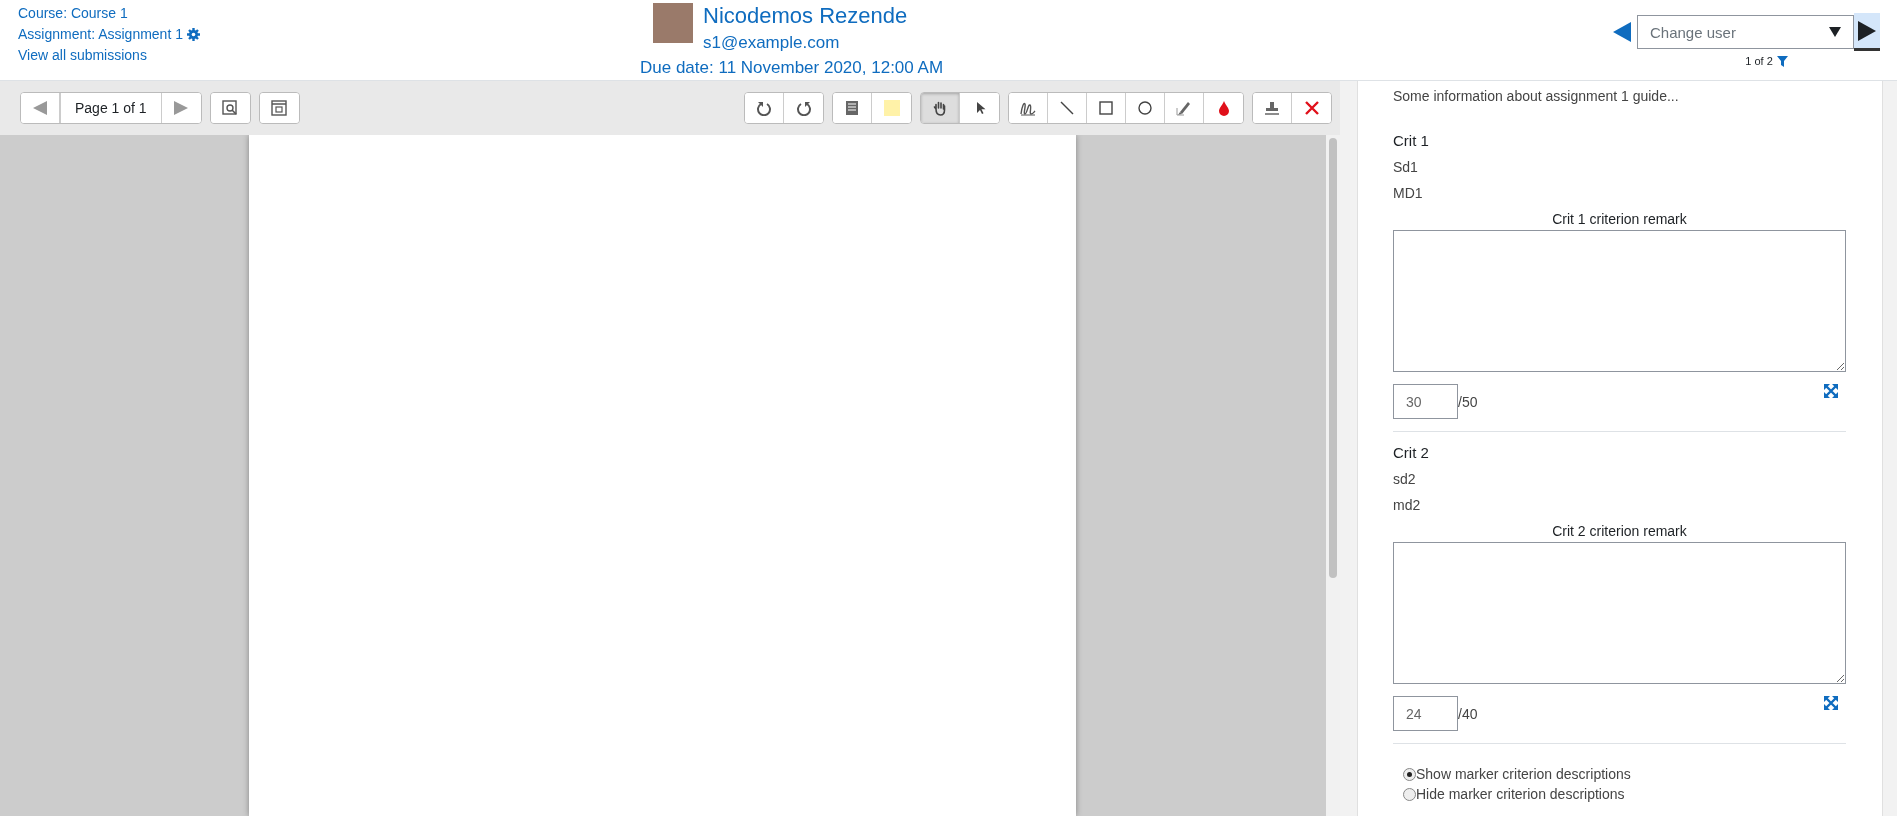 The width and height of the screenshot is (1897, 816). What do you see at coordinates (1106, 108) in the screenshot?
I see `rectangle-icon` at bounding box center [1106, 108].